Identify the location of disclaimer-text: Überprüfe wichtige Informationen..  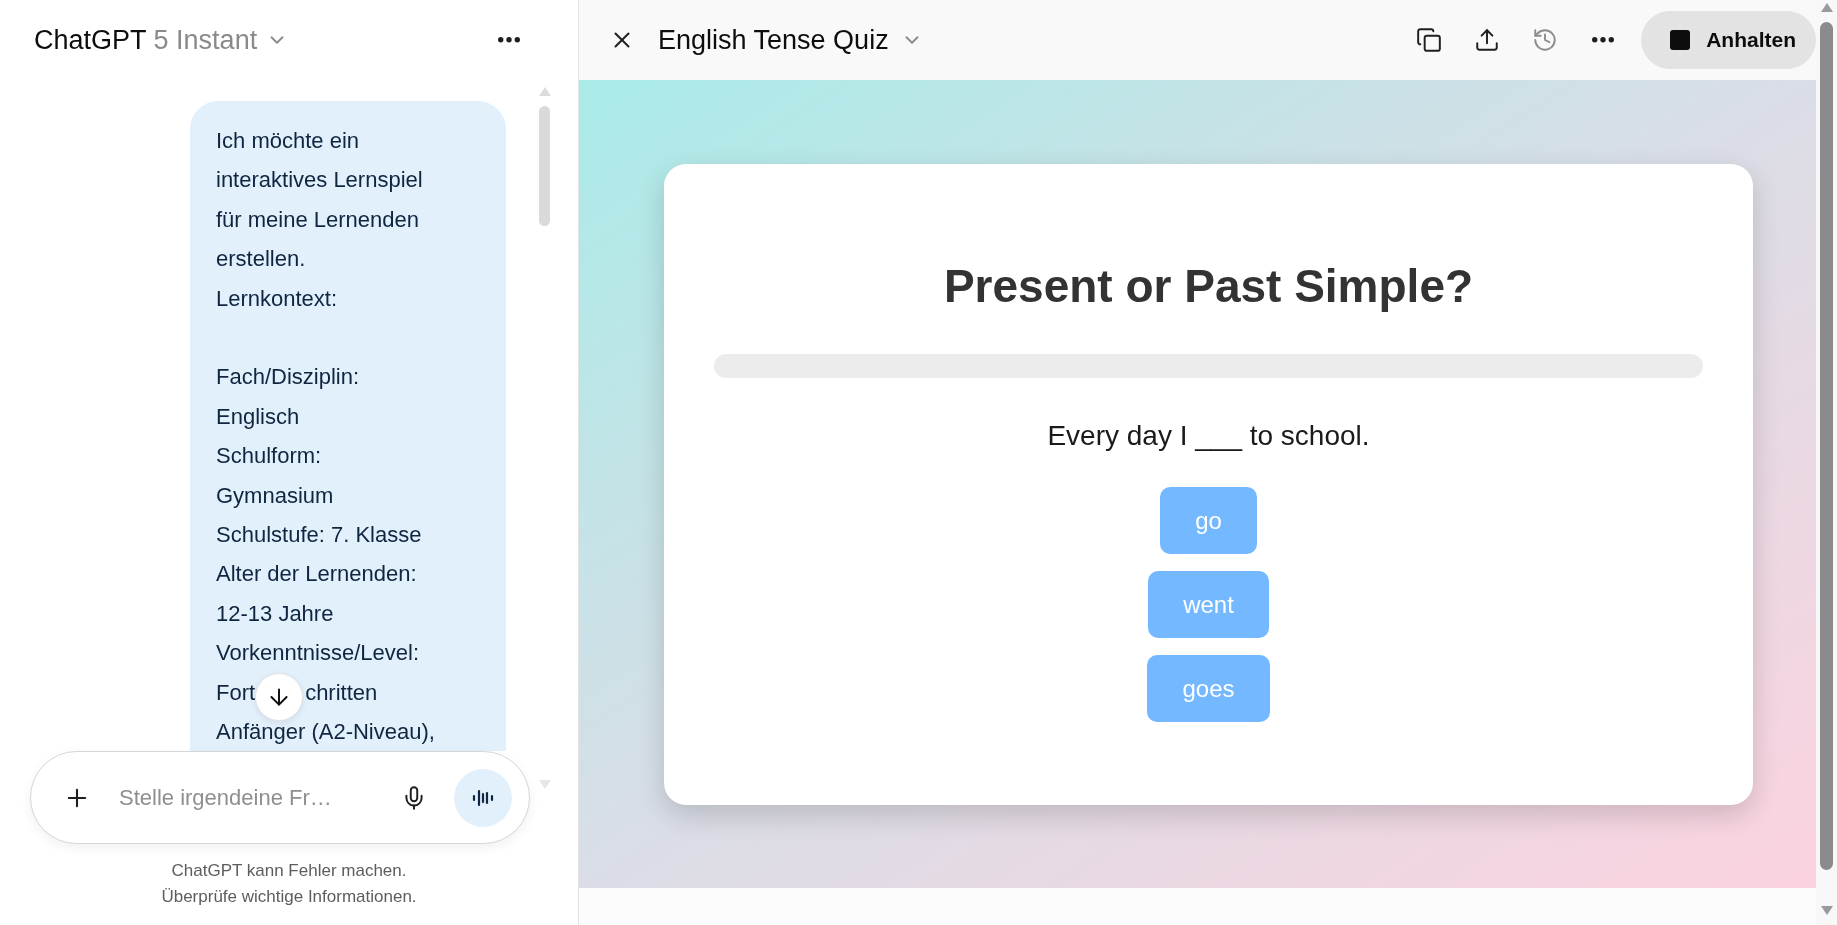
(289, 897).